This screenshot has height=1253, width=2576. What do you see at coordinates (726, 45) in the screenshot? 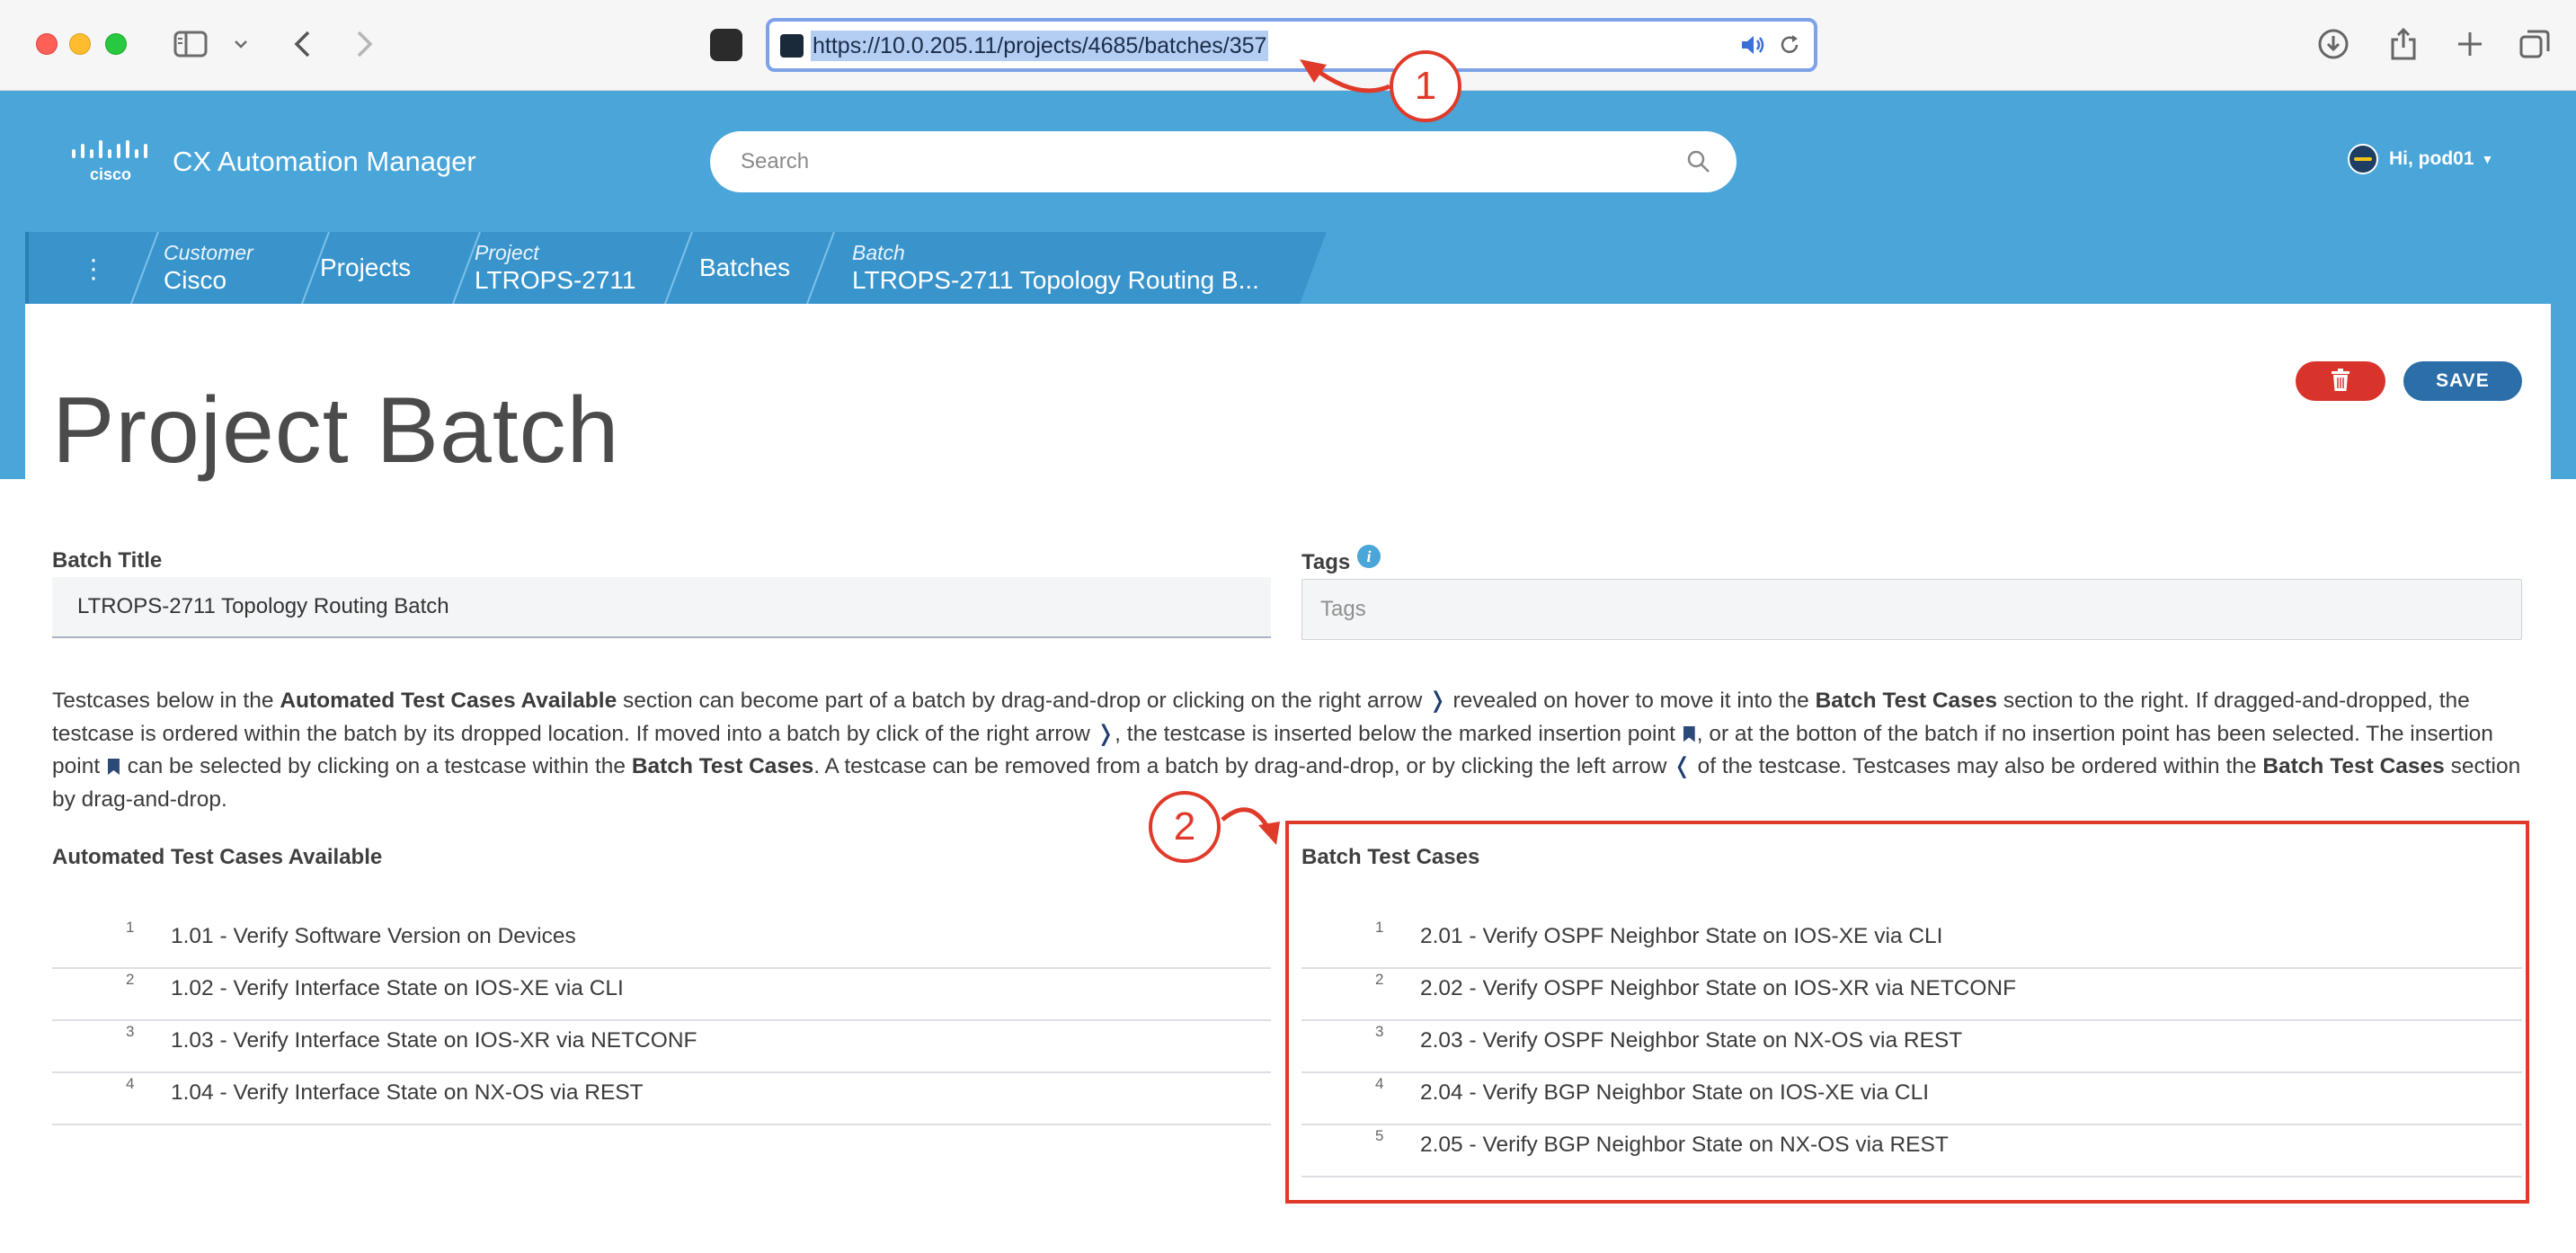
I see `extension-icon` at bounding box center [726, 45].